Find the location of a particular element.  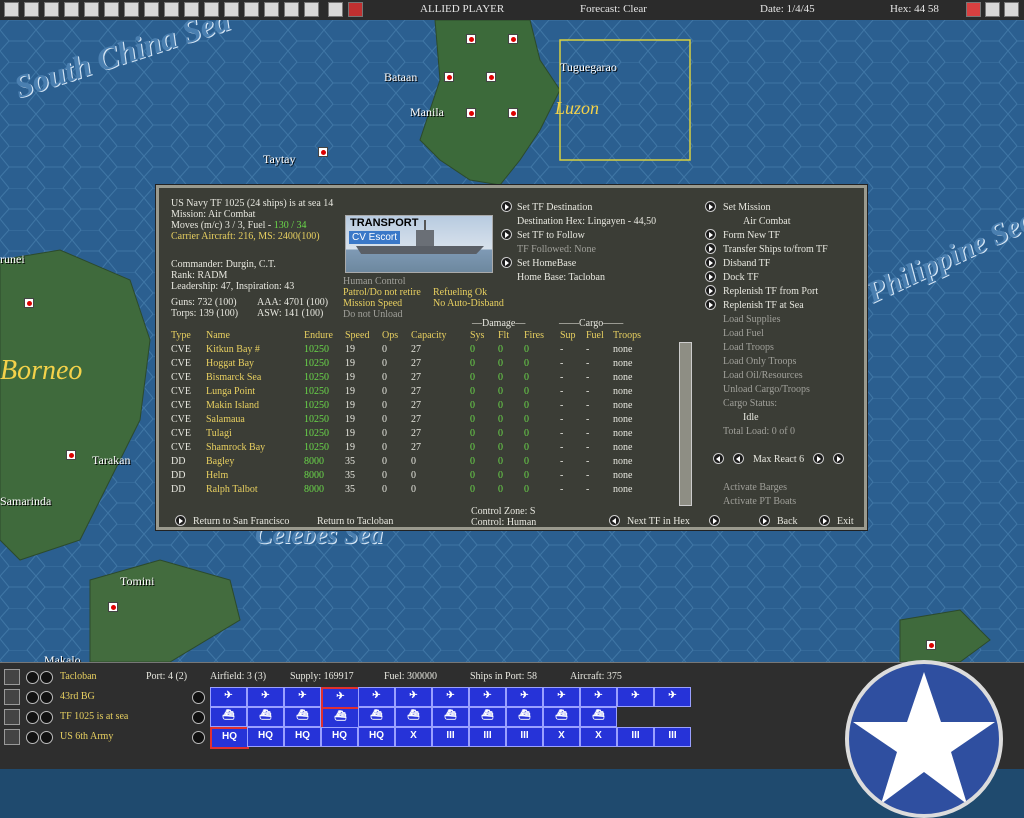

column-header: Sup is located at coordinates (573, 335).